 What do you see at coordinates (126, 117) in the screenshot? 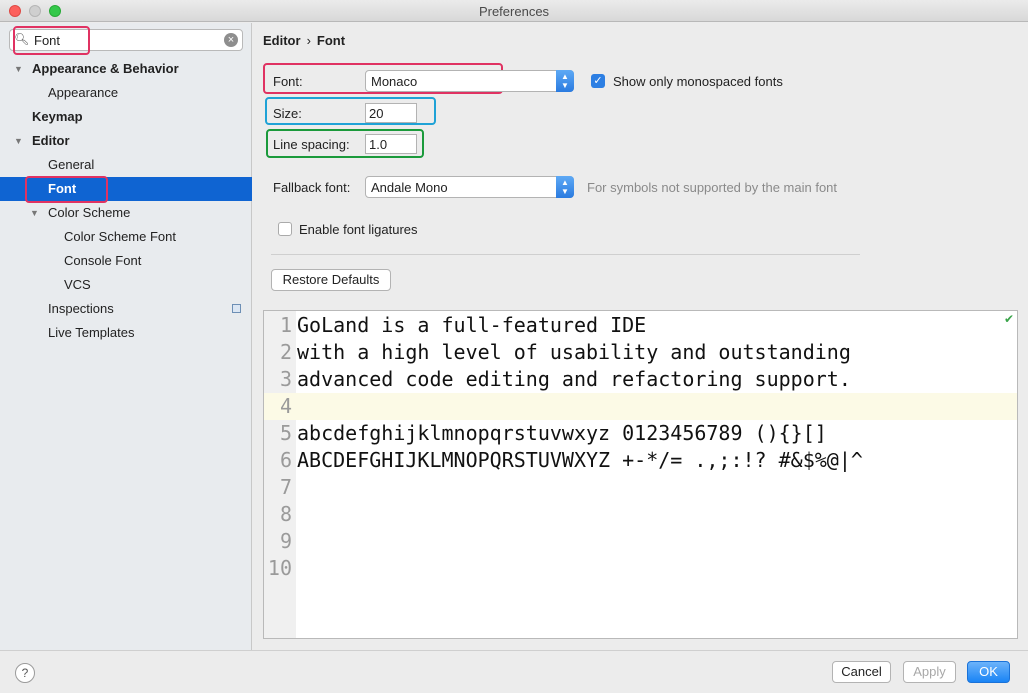
I see `sidebar-item-keymap: Keymap` at bounding box center [126, 117].